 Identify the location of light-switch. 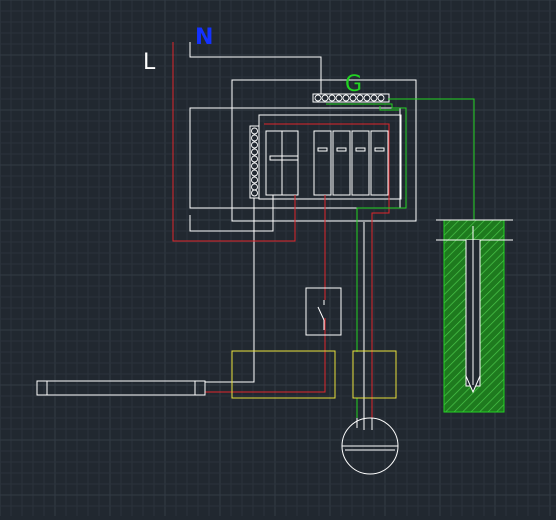
(323, 311).